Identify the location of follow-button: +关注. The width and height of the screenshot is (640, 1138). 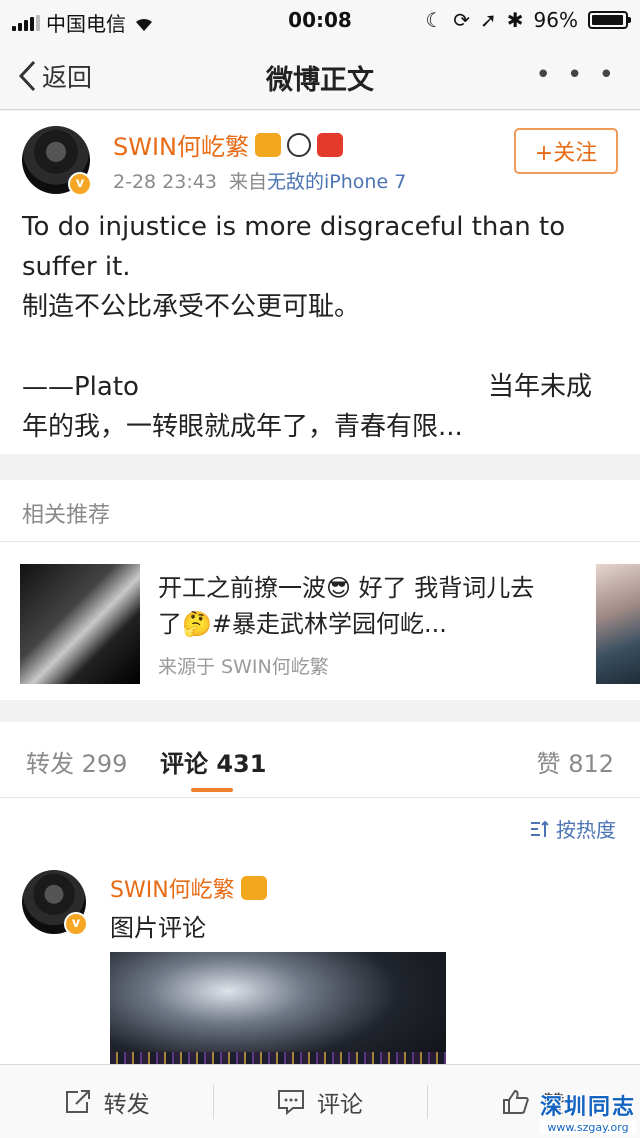
(566, 151).